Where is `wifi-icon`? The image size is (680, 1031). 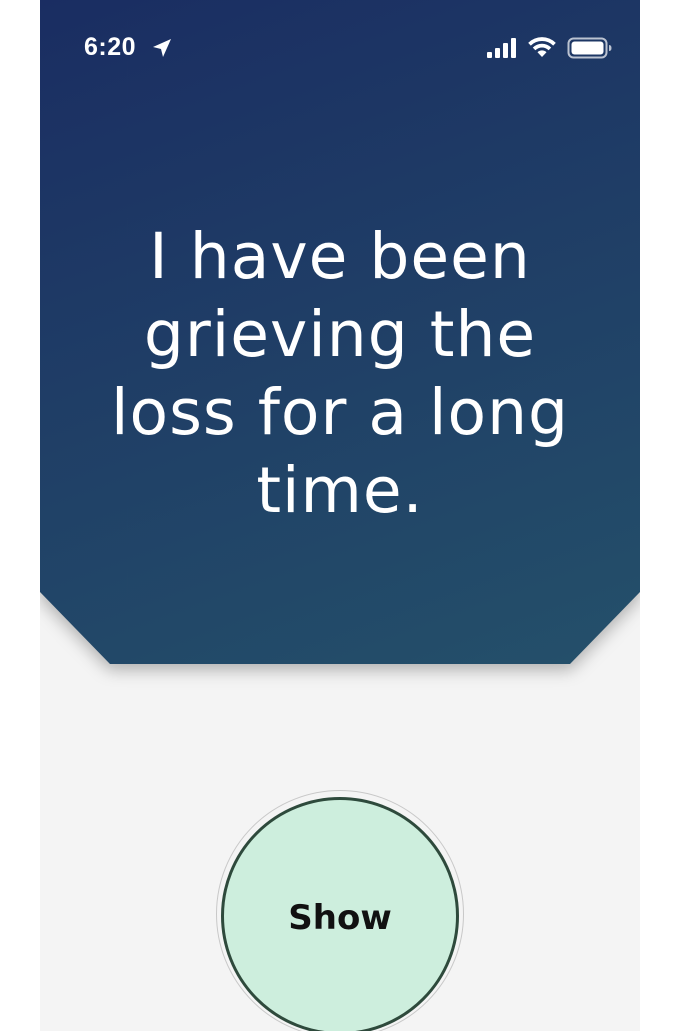 wifi-icon is located at coordinates (542, 47).